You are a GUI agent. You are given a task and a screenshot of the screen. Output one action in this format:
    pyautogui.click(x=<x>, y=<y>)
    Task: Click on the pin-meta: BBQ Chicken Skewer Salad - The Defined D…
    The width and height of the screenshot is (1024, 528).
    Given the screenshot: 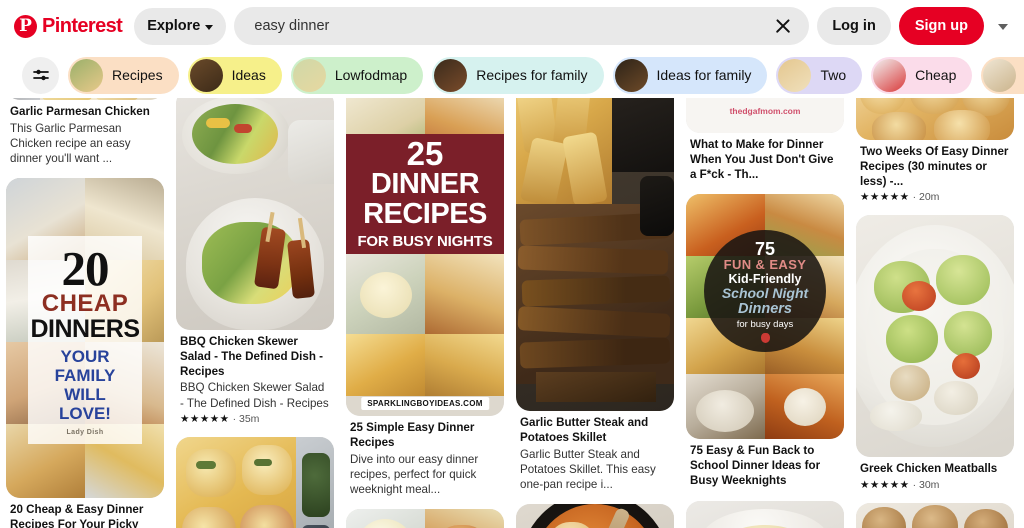 What is the action you would take?
    pyautogui.click(x=255, y=377)
    